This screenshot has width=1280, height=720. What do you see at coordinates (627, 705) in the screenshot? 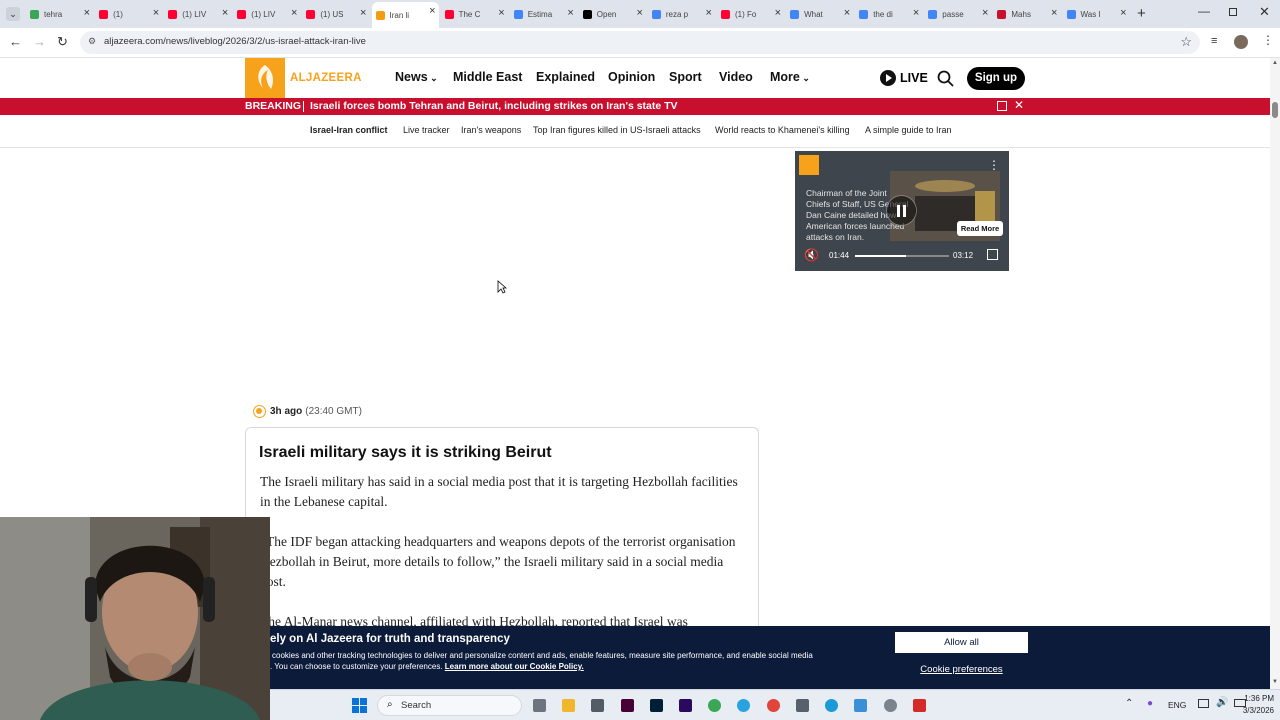
I see `adobe-xd-icon` at bounding box center [627, 705].